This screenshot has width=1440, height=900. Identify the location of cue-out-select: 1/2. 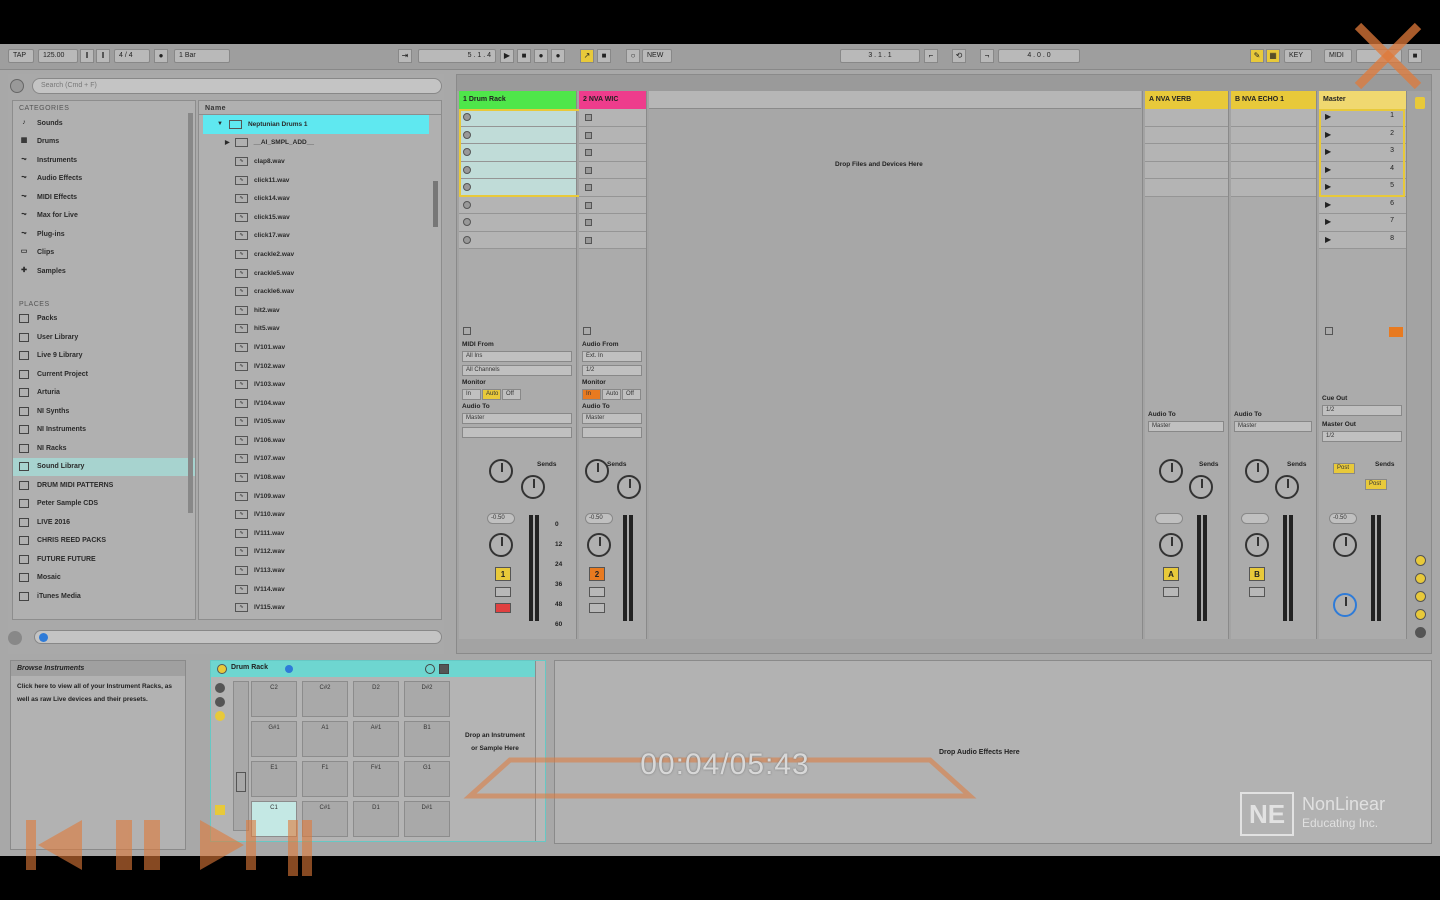
(1362, 410).